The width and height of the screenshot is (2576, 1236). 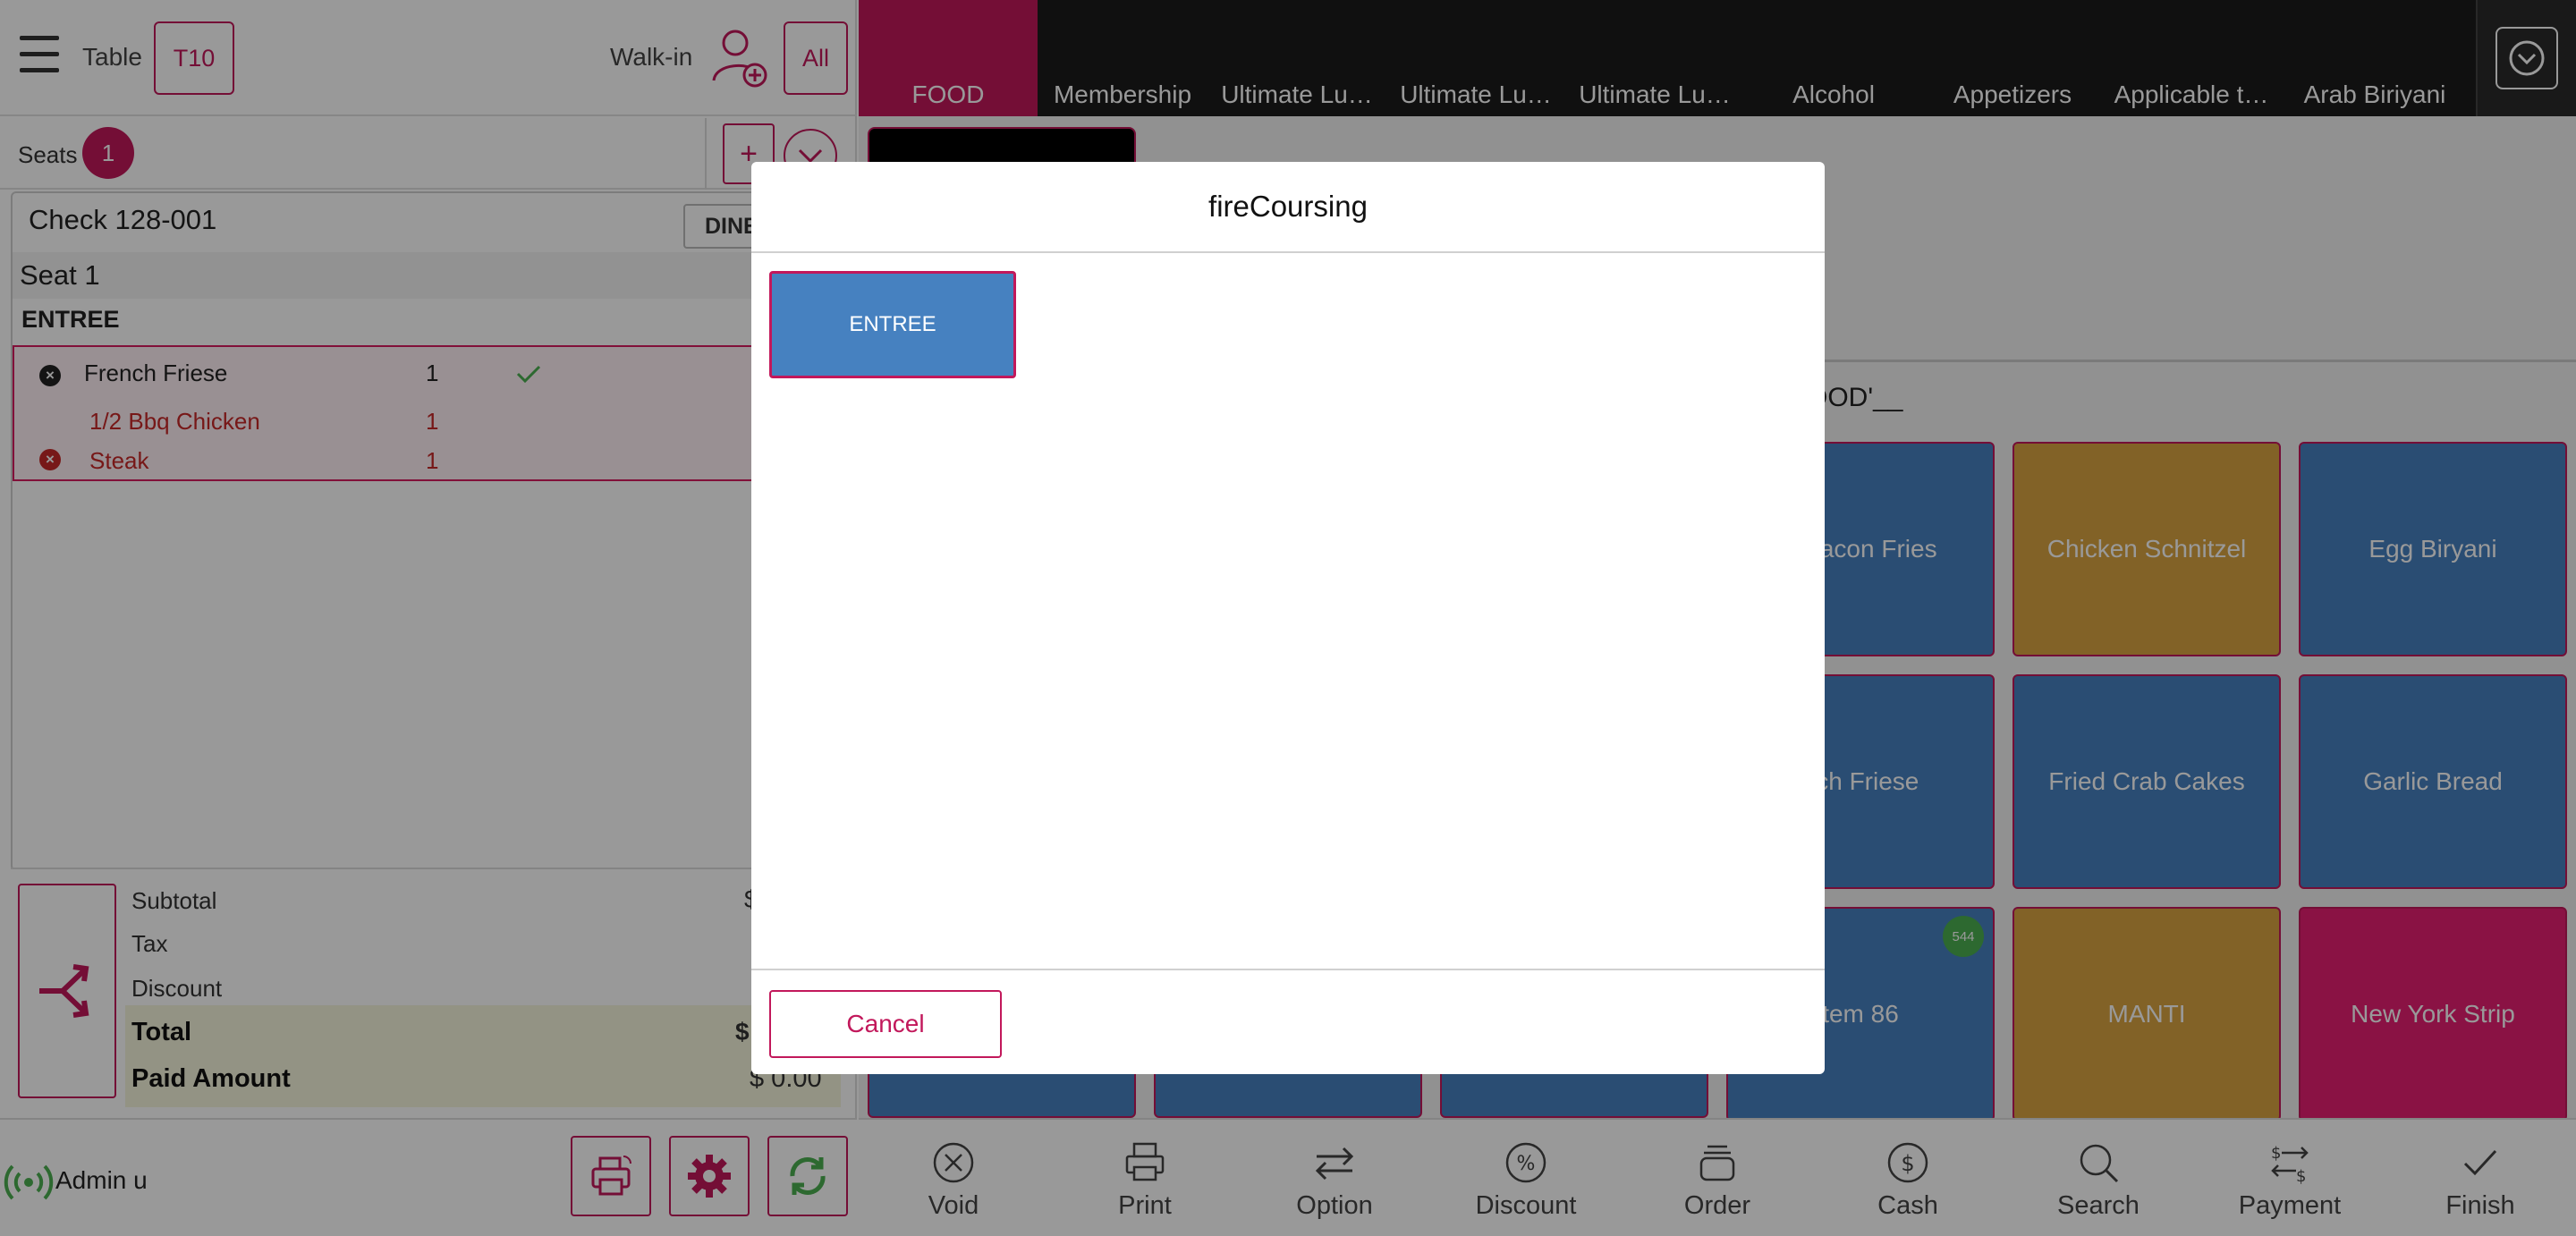 What do you see at coordinates (1288, 208) in the screenshot?
I see `dialog-title: fireCoursing` at bounding box center [1288, 208].